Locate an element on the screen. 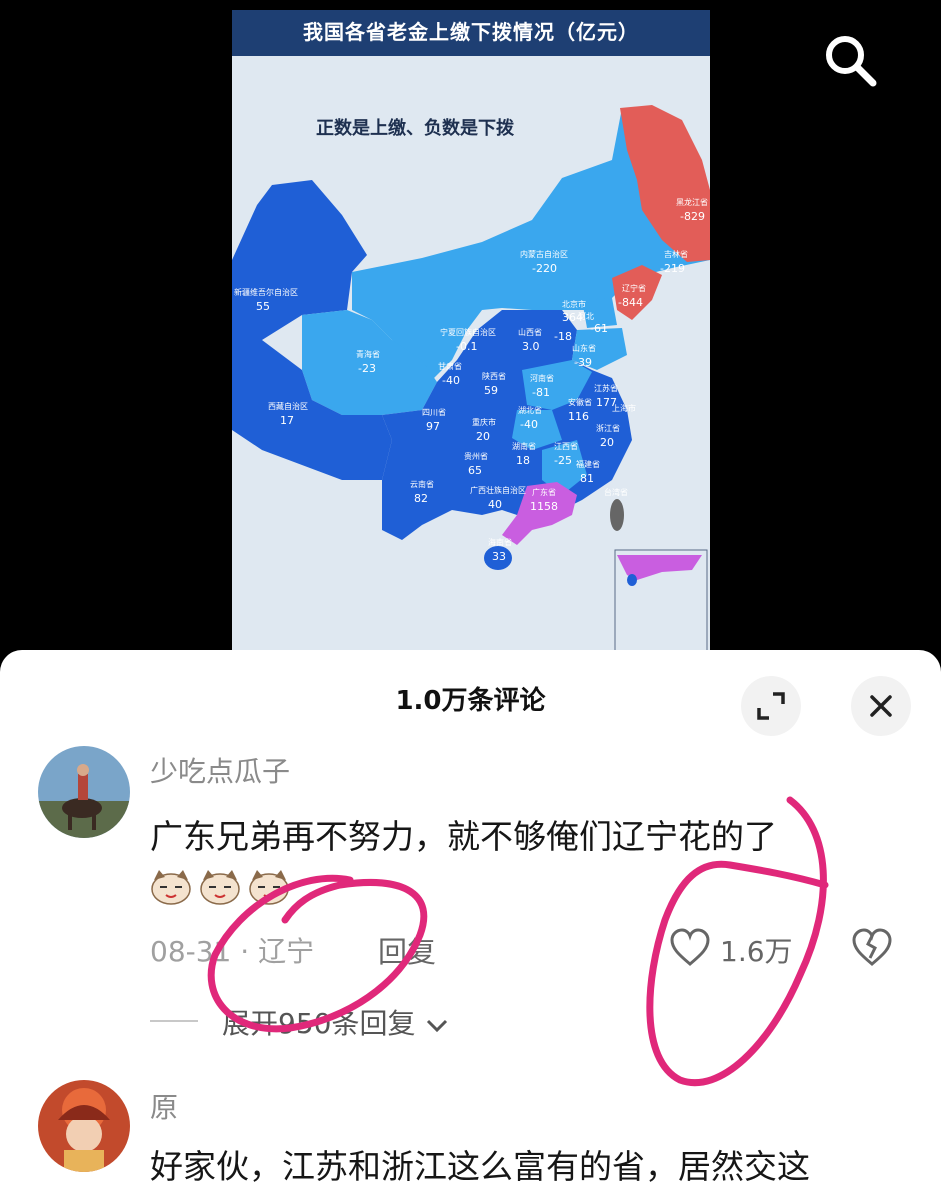 This screenshot has height=1200, width=941. expand-icon is located at coordinates (771, 706).